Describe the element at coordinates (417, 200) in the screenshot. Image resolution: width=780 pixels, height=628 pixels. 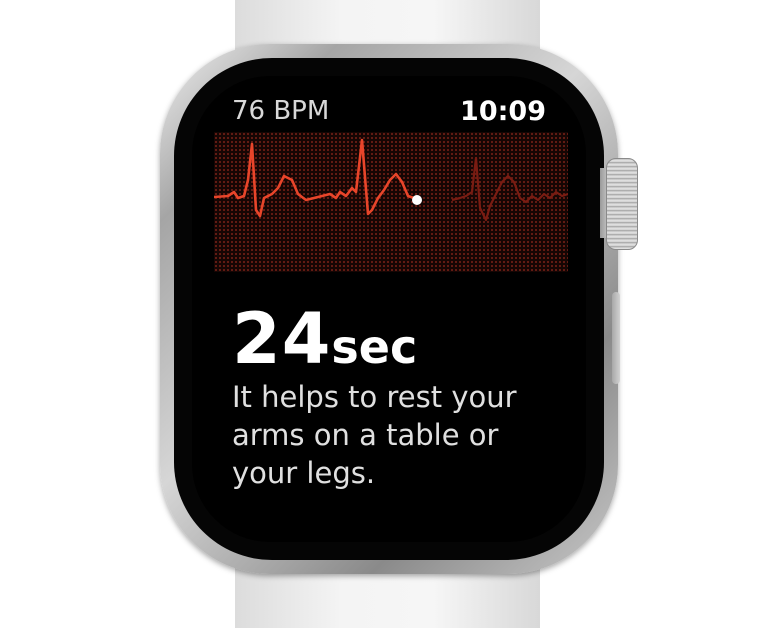
I see `ecg-cursor-dot` at that location.